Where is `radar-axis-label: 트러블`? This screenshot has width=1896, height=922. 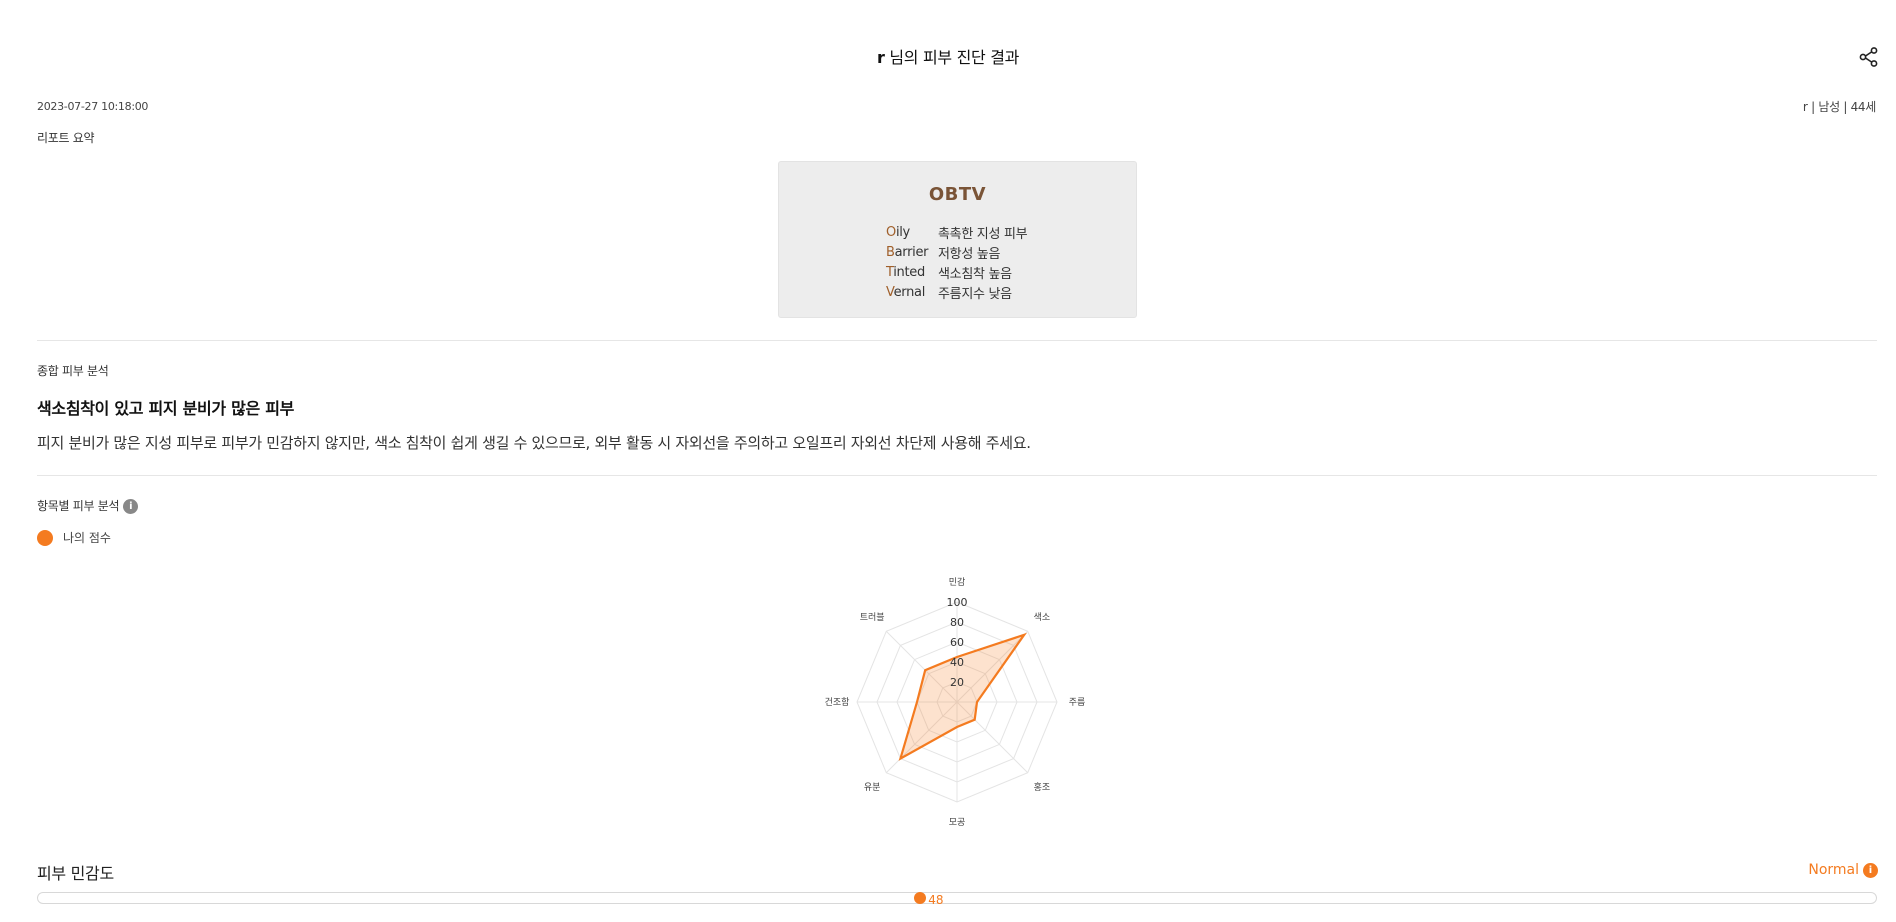
radar-axis-label: 트러블 is located at coordinates (872, 617).